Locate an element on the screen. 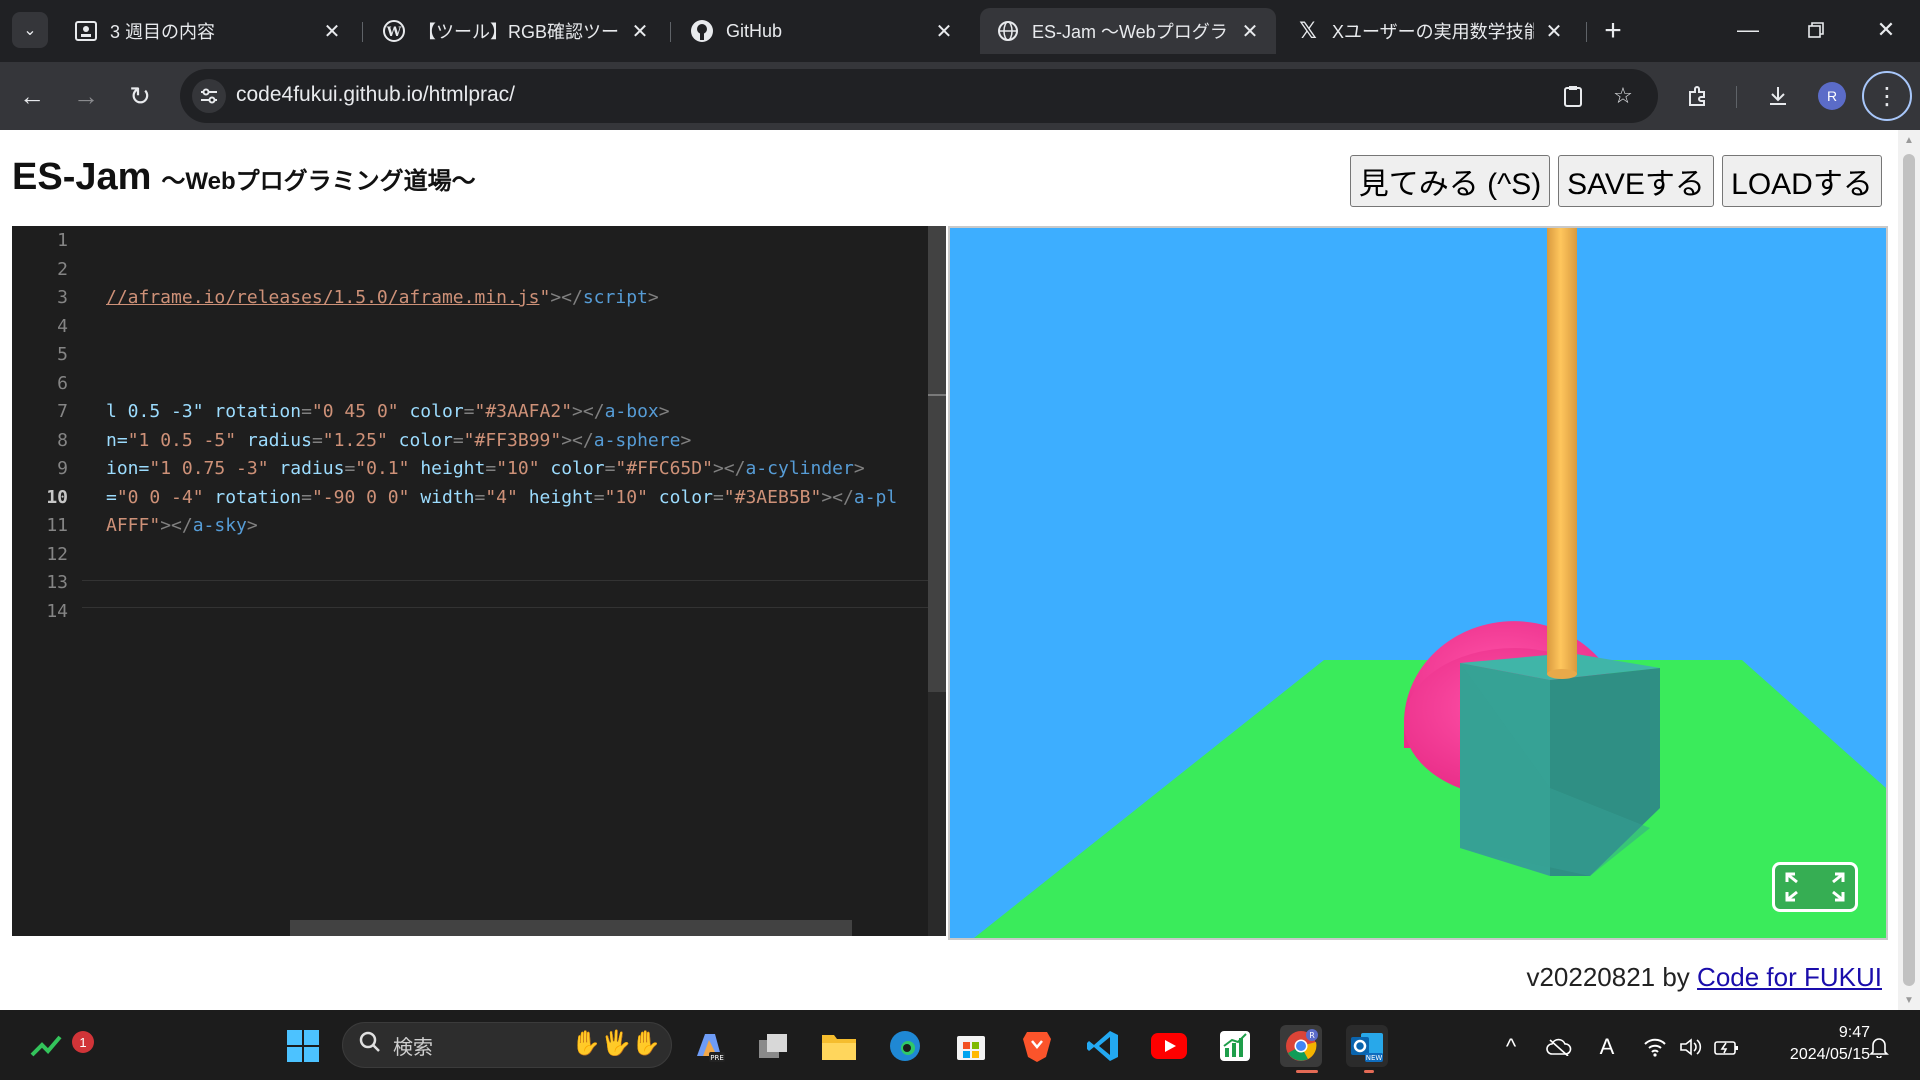 This screenshot has height=1080, width=1920. vscode-icon is located at coordinates (1103, 1046).